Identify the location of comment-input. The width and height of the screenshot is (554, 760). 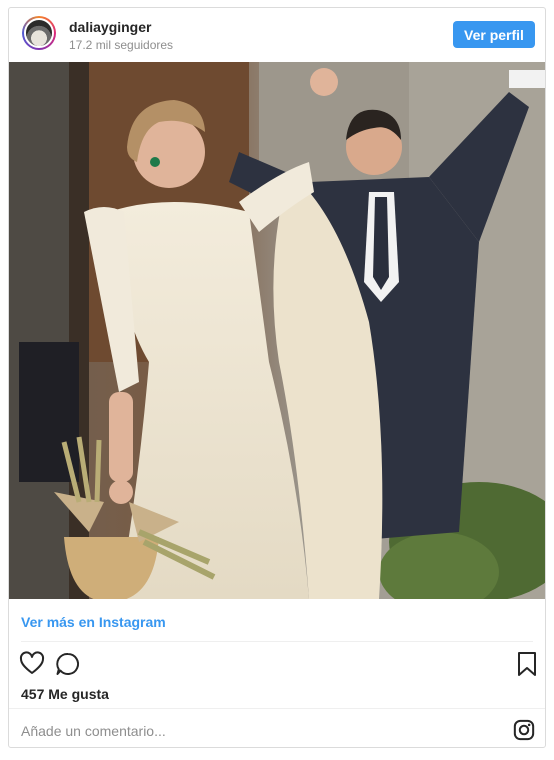
(251, 731).